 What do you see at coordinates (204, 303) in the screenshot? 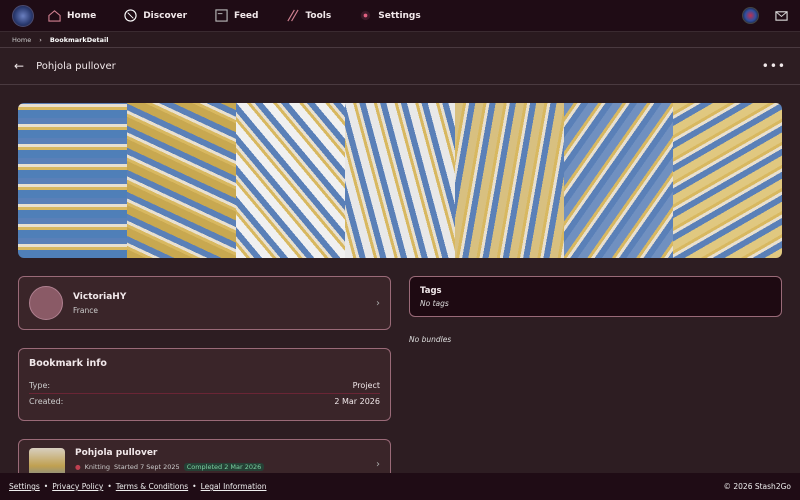
I see `user-card: VictoriaHY France ›` at bounding box center [204, 303].